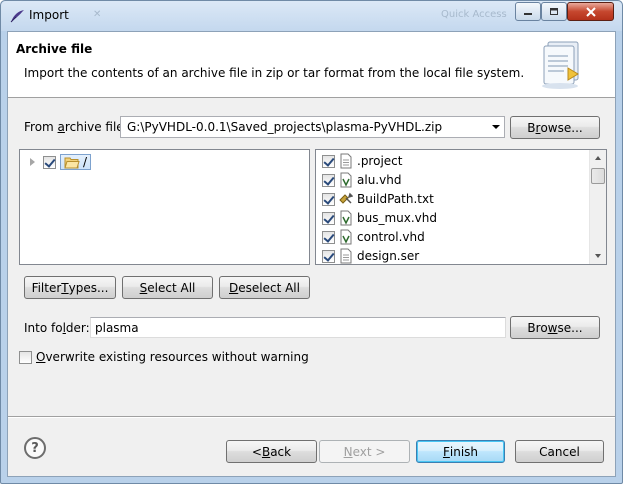 This screenshot has width=623, height=484. Describe the element at coordinates (496, 127) in the screenshot. I see `chevron-down-icon` at that location.